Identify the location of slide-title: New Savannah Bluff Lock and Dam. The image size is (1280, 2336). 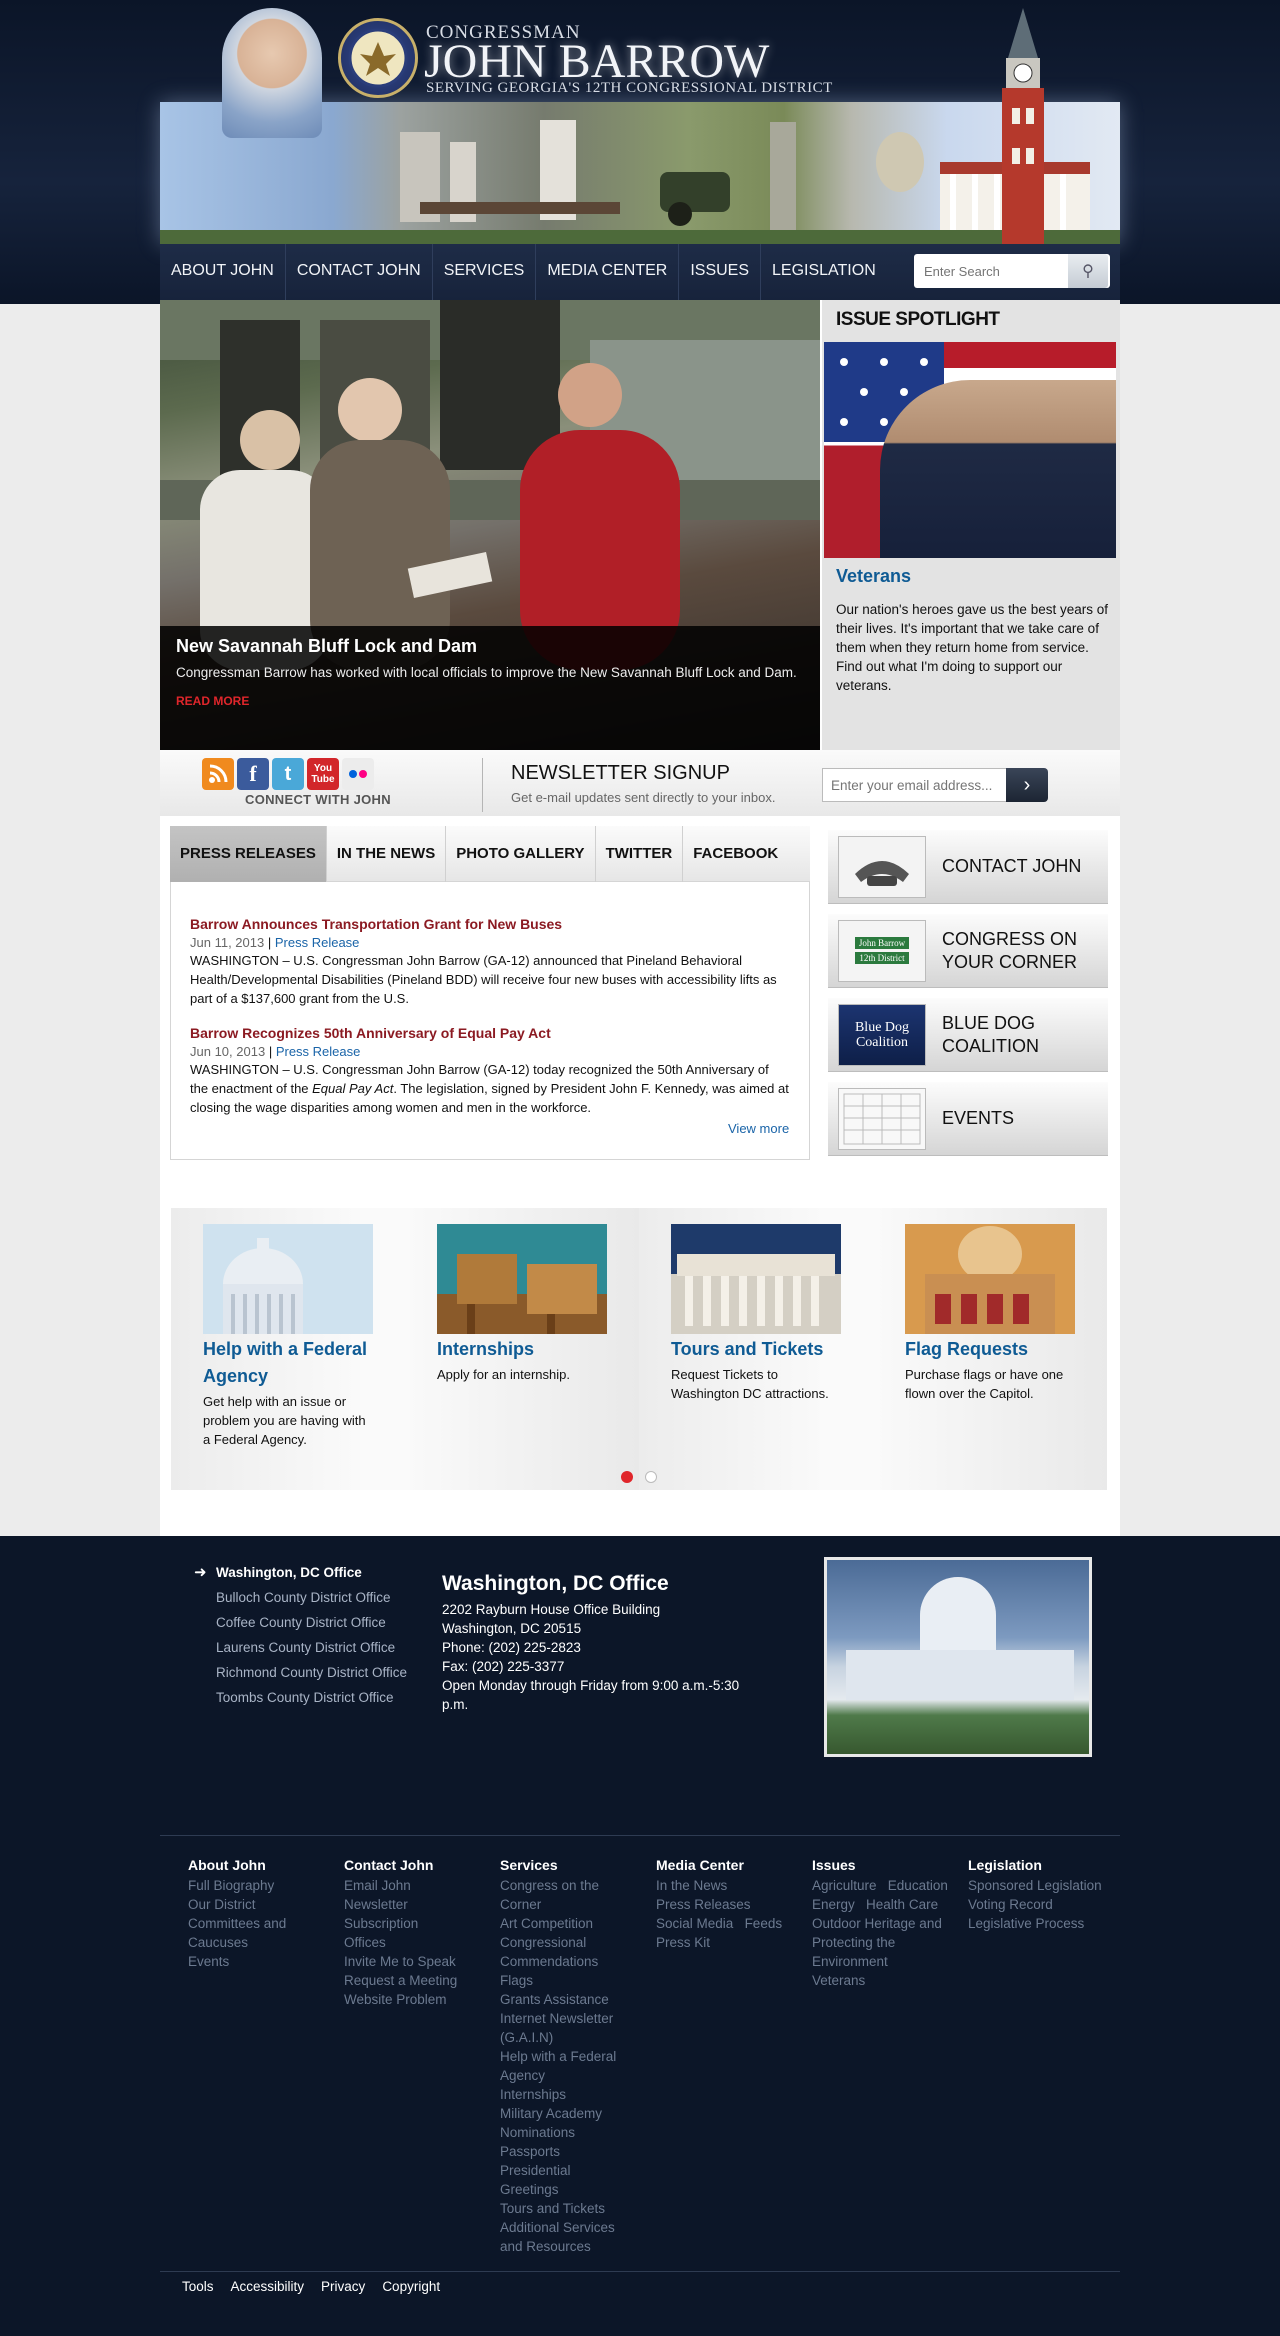
(490, 646).